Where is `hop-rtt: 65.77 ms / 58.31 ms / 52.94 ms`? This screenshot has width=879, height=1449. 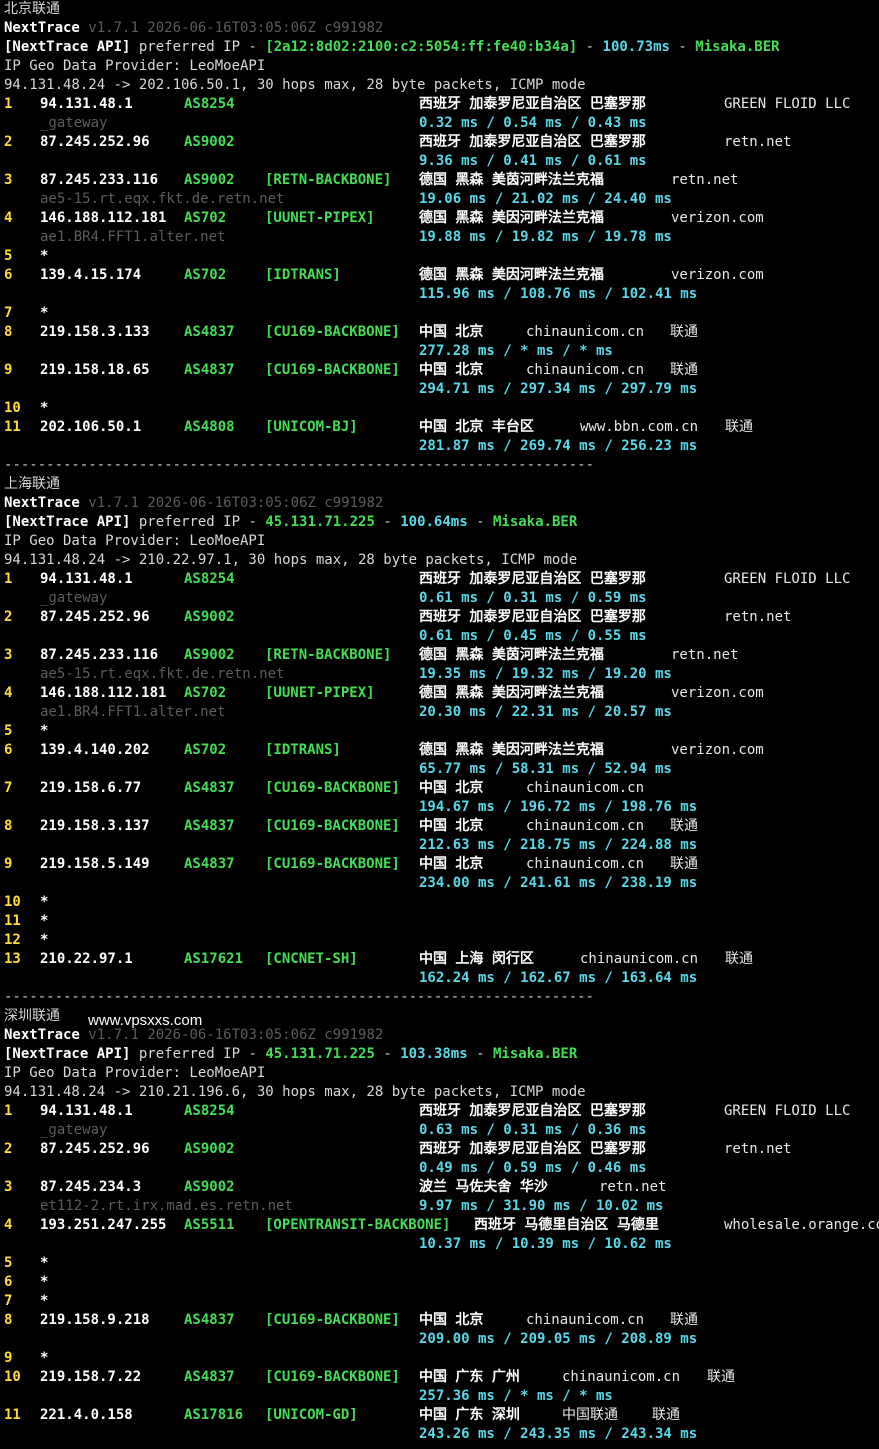
hop-rtt: 65.77 ms / 58.31 ms / 52.94 ms is located at coordinates (545, 769).